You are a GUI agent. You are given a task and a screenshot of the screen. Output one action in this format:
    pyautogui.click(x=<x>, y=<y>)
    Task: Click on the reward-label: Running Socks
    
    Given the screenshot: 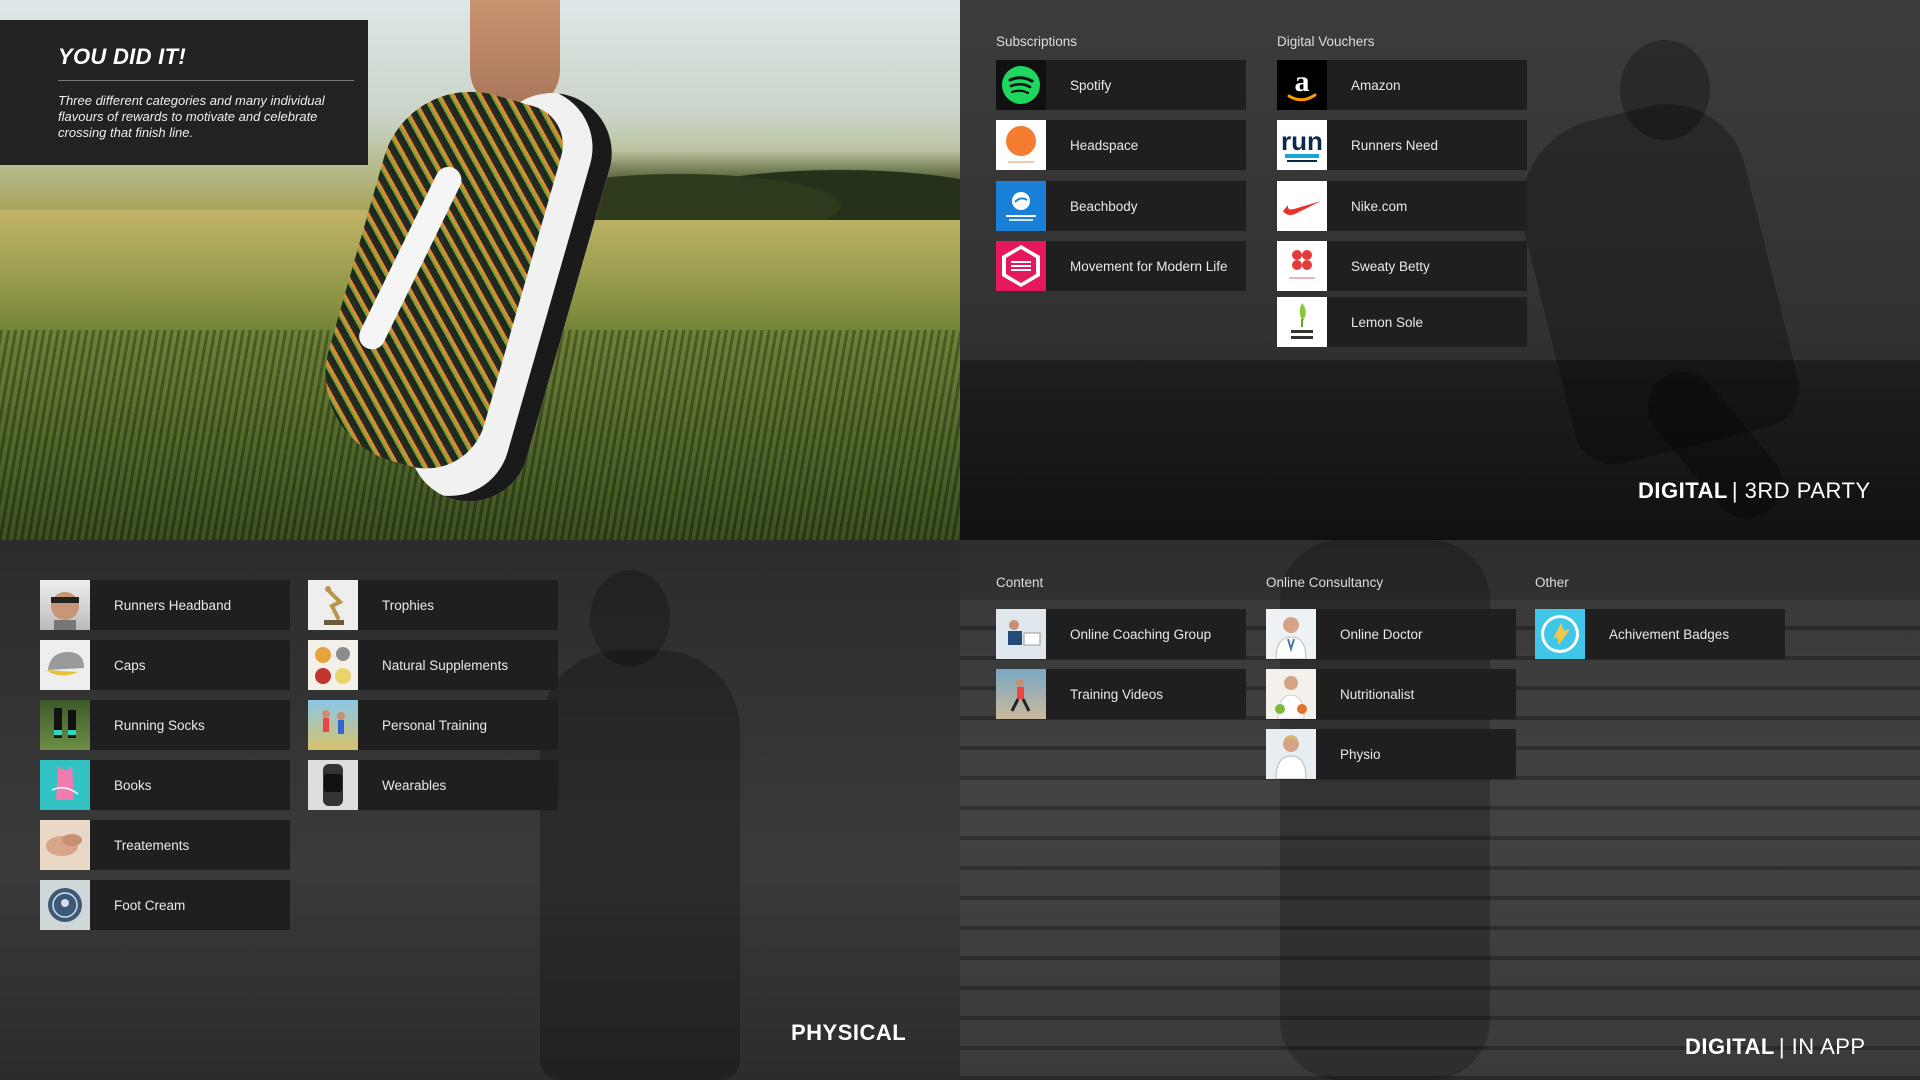 What is the action you would take?
    pyautogui.click(x=159, y=725)
    